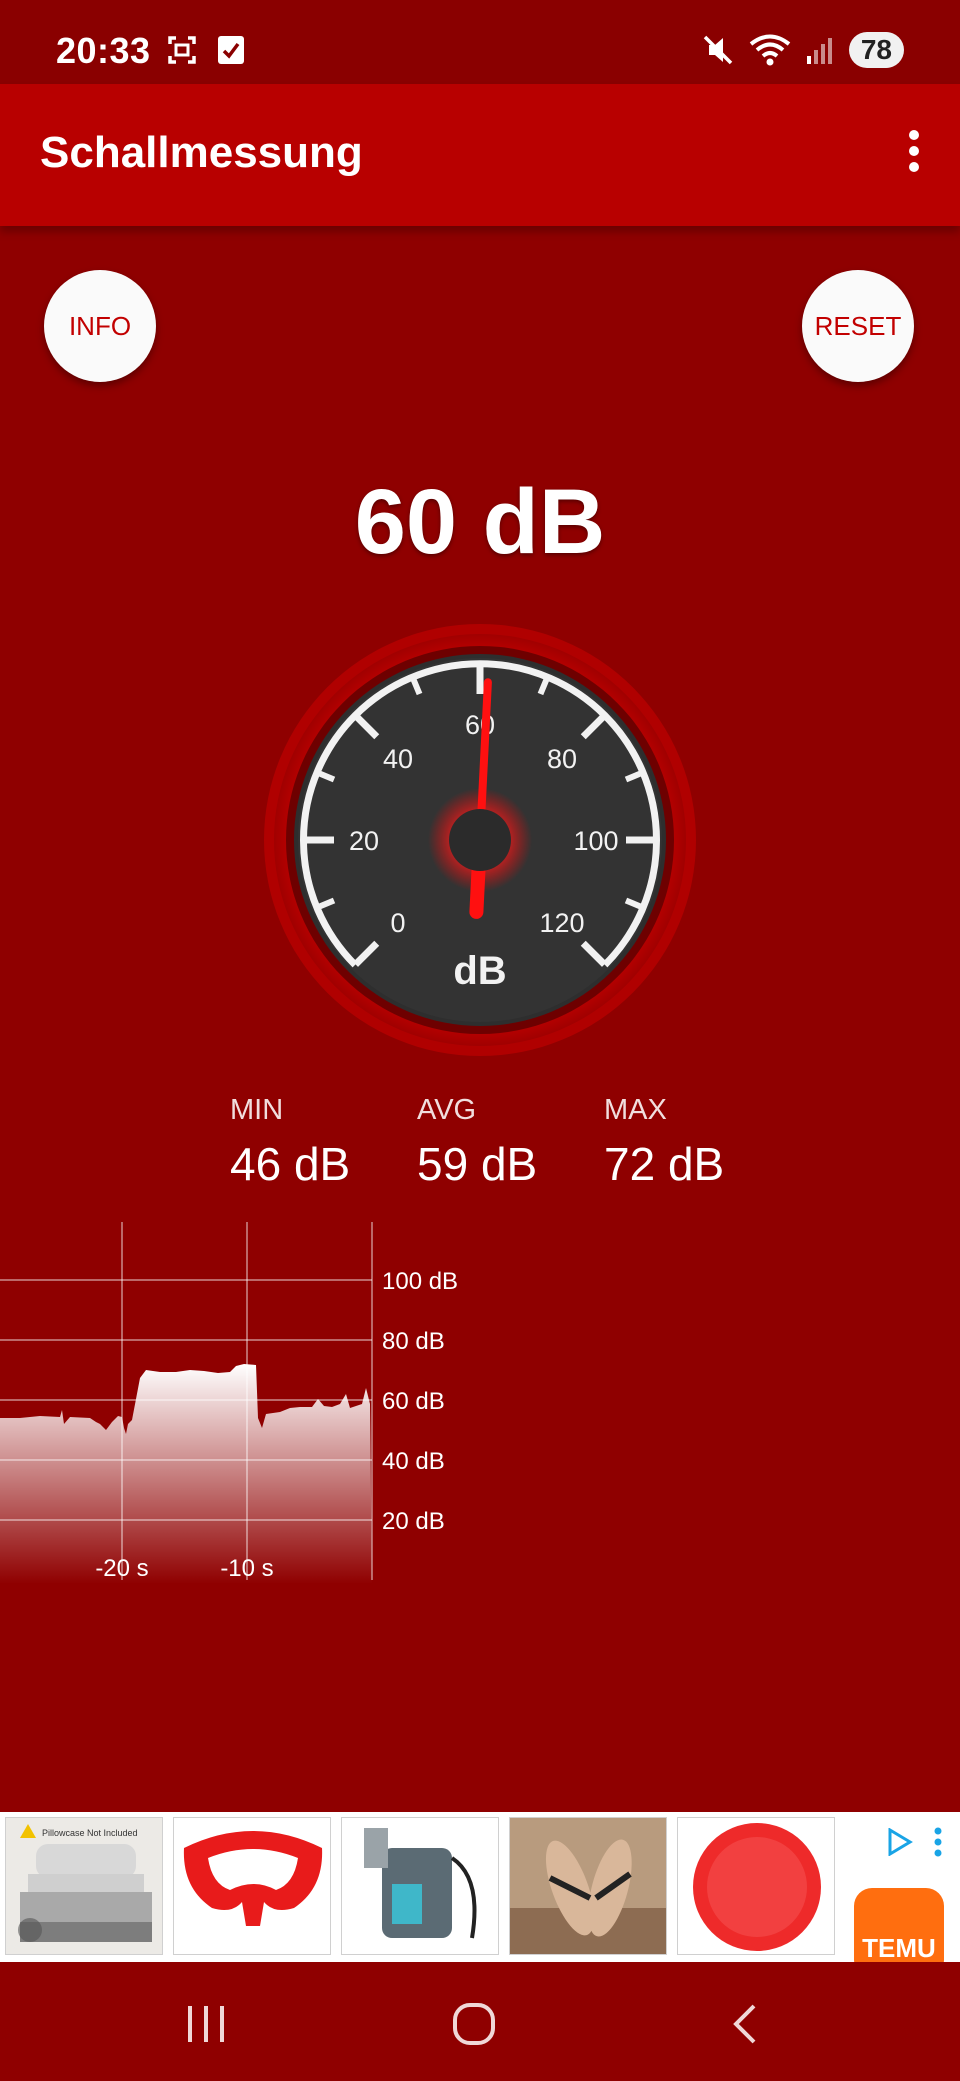  I want to click on stat-avg-label: AVG, so click(447, 1110).